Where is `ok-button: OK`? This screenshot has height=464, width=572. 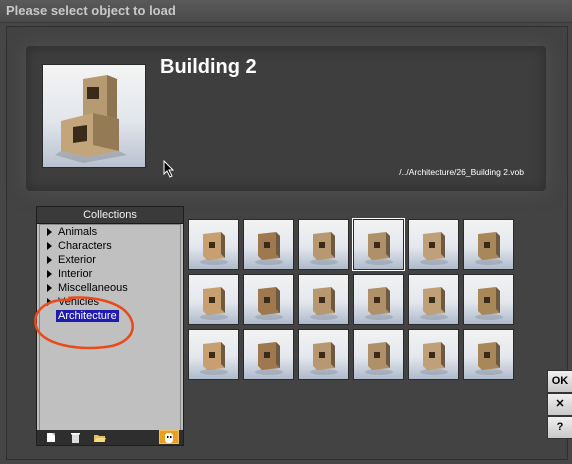
ok-button: OK is located at coordinates (559, 381).